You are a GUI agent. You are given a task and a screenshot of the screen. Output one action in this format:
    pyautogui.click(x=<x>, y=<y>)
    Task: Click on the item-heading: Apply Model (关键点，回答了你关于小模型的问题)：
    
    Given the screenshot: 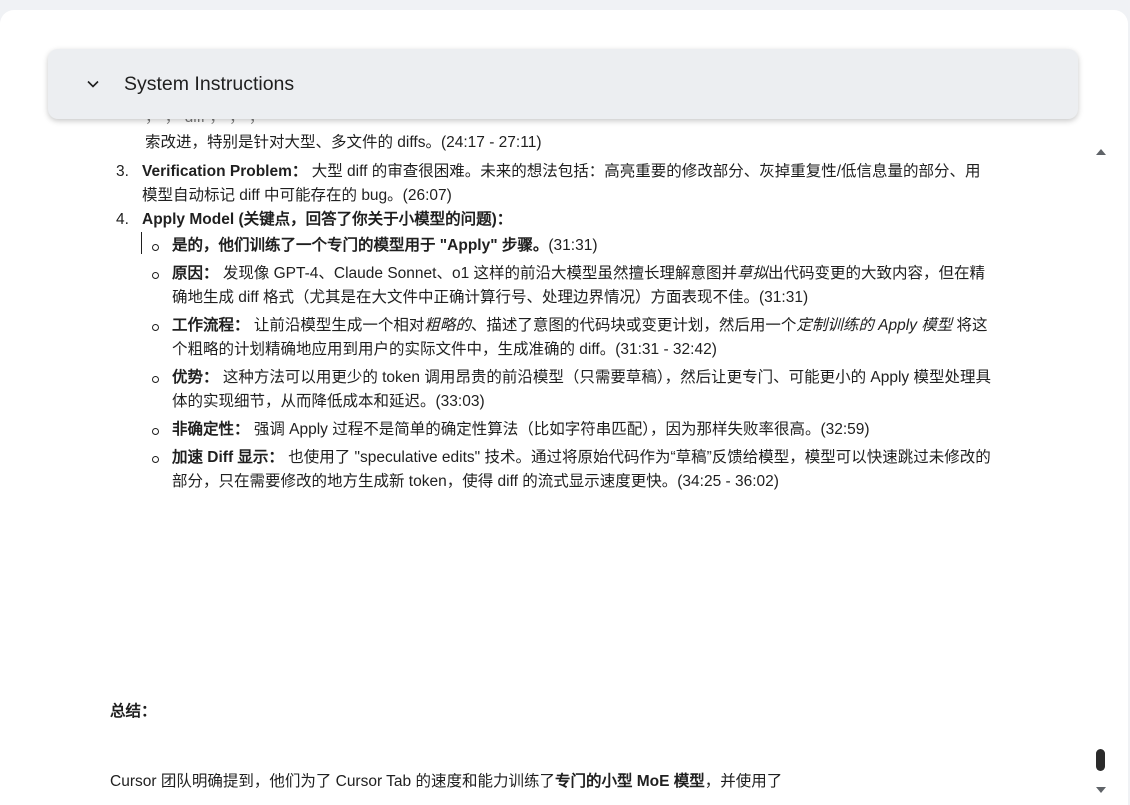 What is the action you would take?
    pyautogui.click(x=327, y=219)
    